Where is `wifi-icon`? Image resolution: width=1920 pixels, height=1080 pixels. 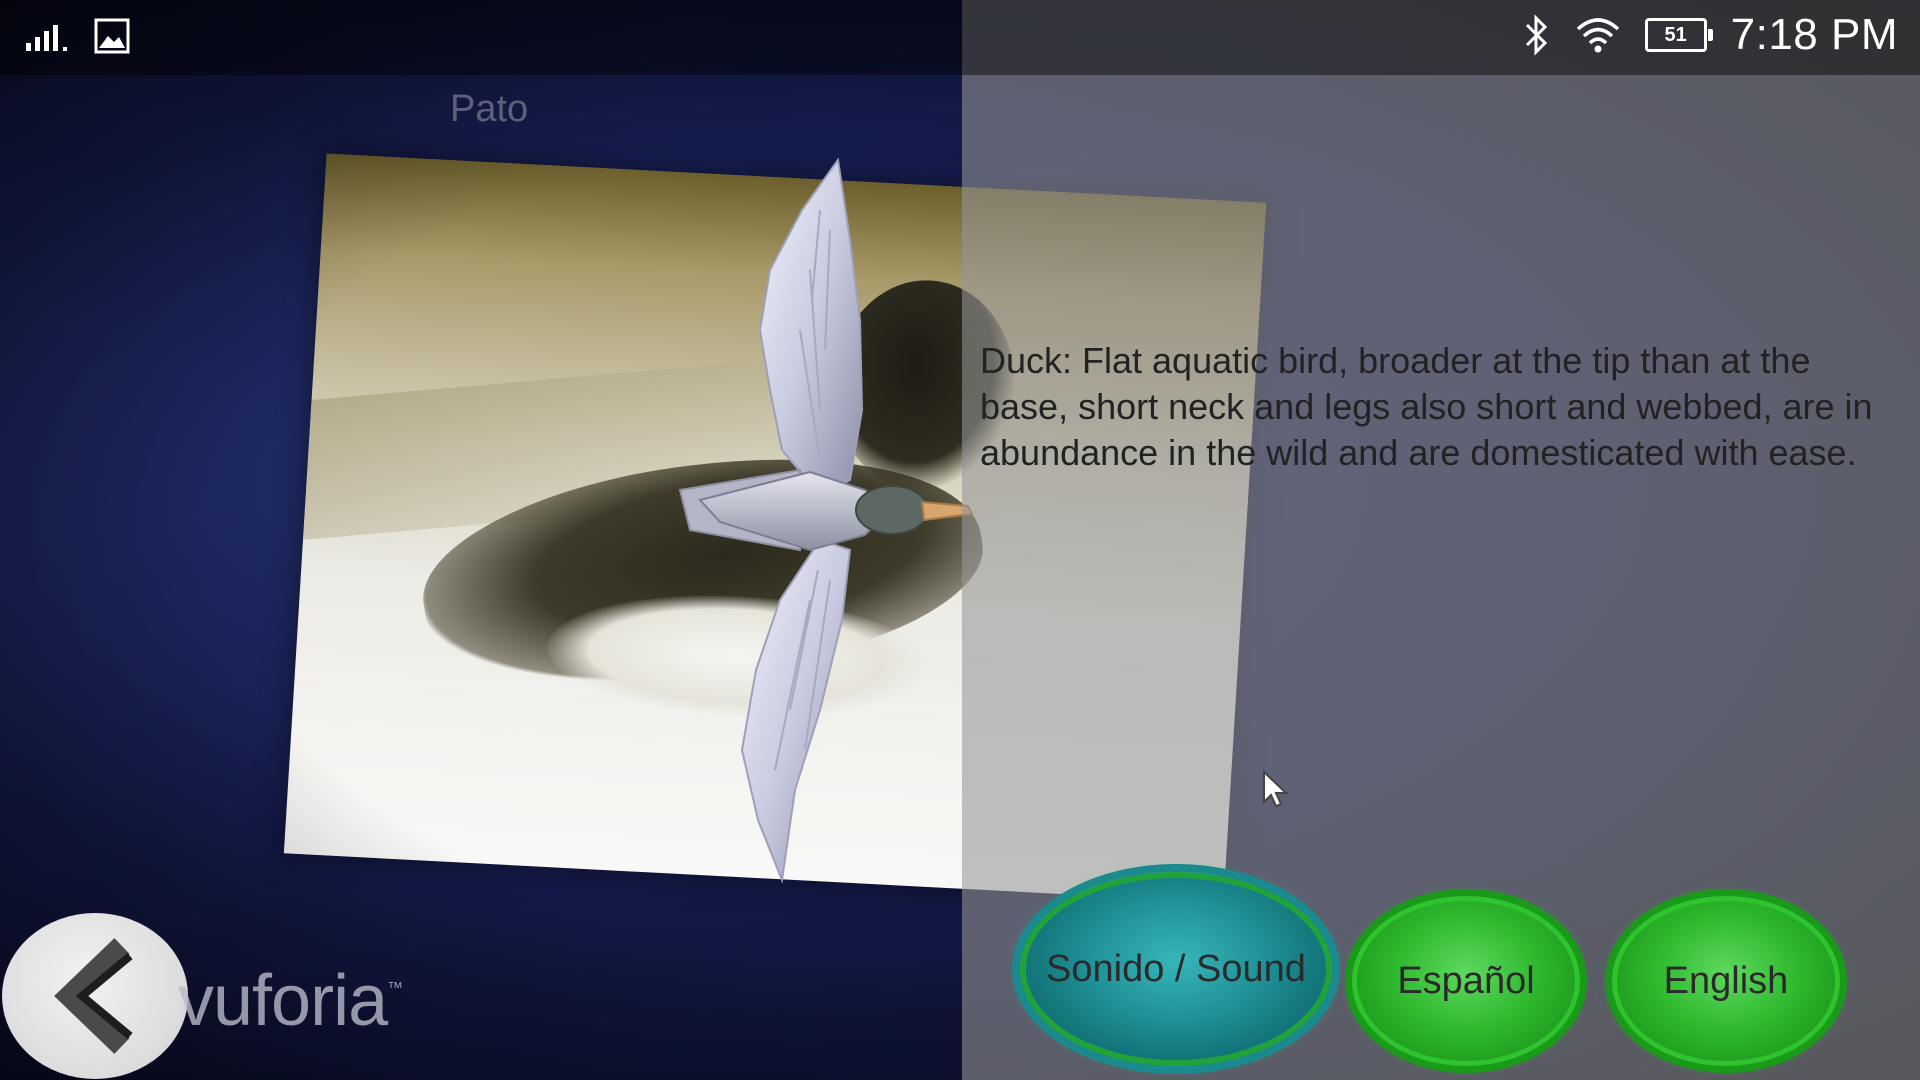 wifi-icon is located at coordinates (1597, 35).